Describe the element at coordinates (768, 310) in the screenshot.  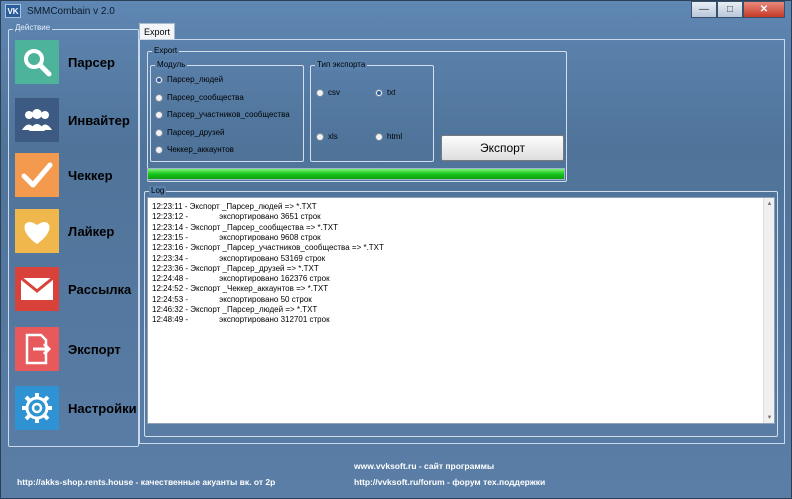
I see `log-scrollbar: ▲ ▼` at that location.